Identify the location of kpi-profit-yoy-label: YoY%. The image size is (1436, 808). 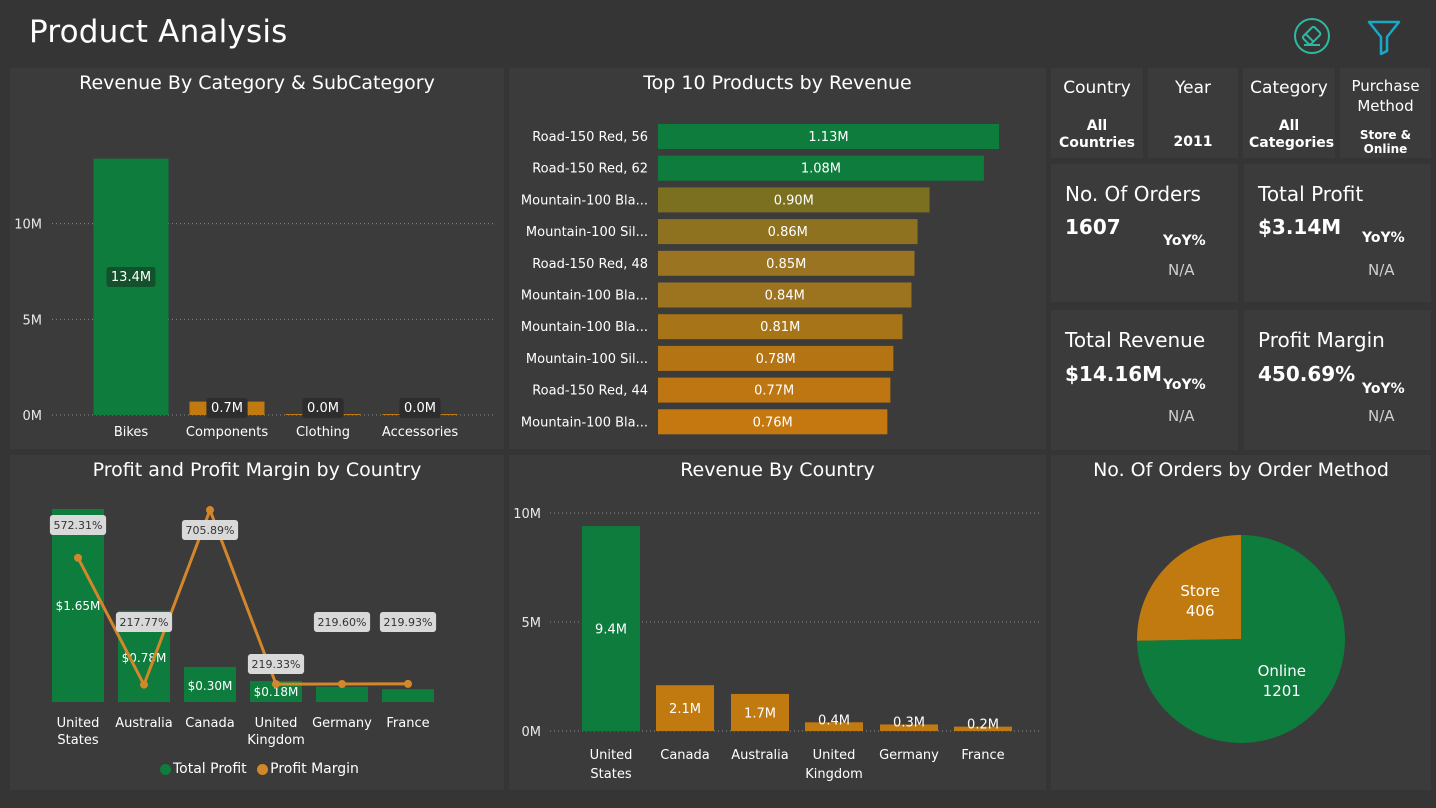
(1383, 238).